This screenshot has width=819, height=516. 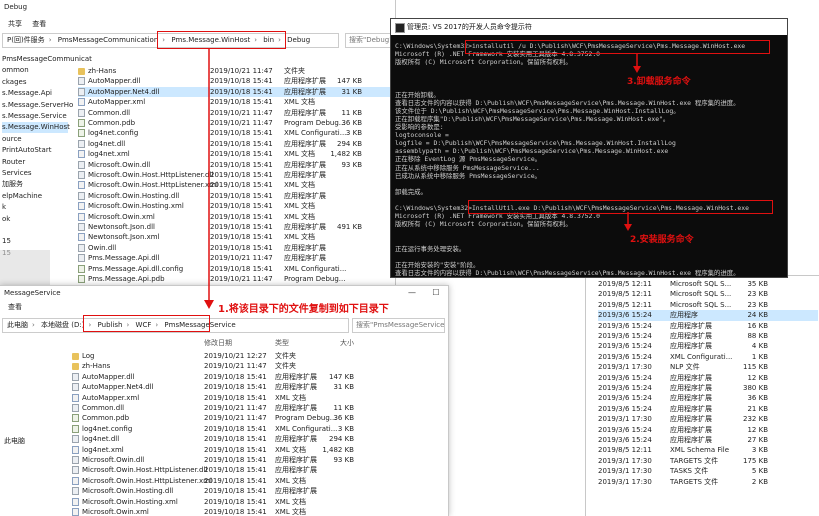 What do you see at coordinates (659, 82) in the screenshot?
I see `annotation-step3: 3.卸载服务命令` at bounding box center [659, 82].